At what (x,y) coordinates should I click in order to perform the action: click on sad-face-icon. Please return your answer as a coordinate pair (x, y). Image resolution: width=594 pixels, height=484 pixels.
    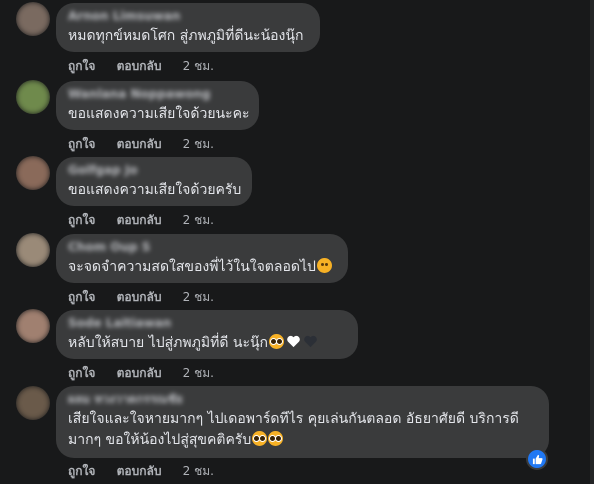
    Looking at the image, I should click on (324, 265).